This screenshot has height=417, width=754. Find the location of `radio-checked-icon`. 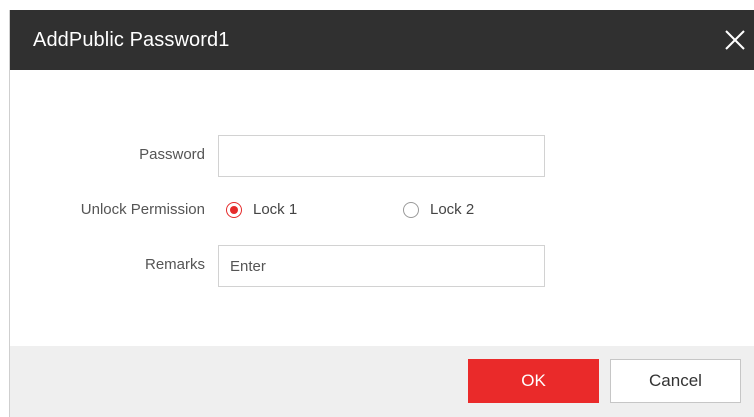

radio-checked-icon is located at coordinates (234, 209).